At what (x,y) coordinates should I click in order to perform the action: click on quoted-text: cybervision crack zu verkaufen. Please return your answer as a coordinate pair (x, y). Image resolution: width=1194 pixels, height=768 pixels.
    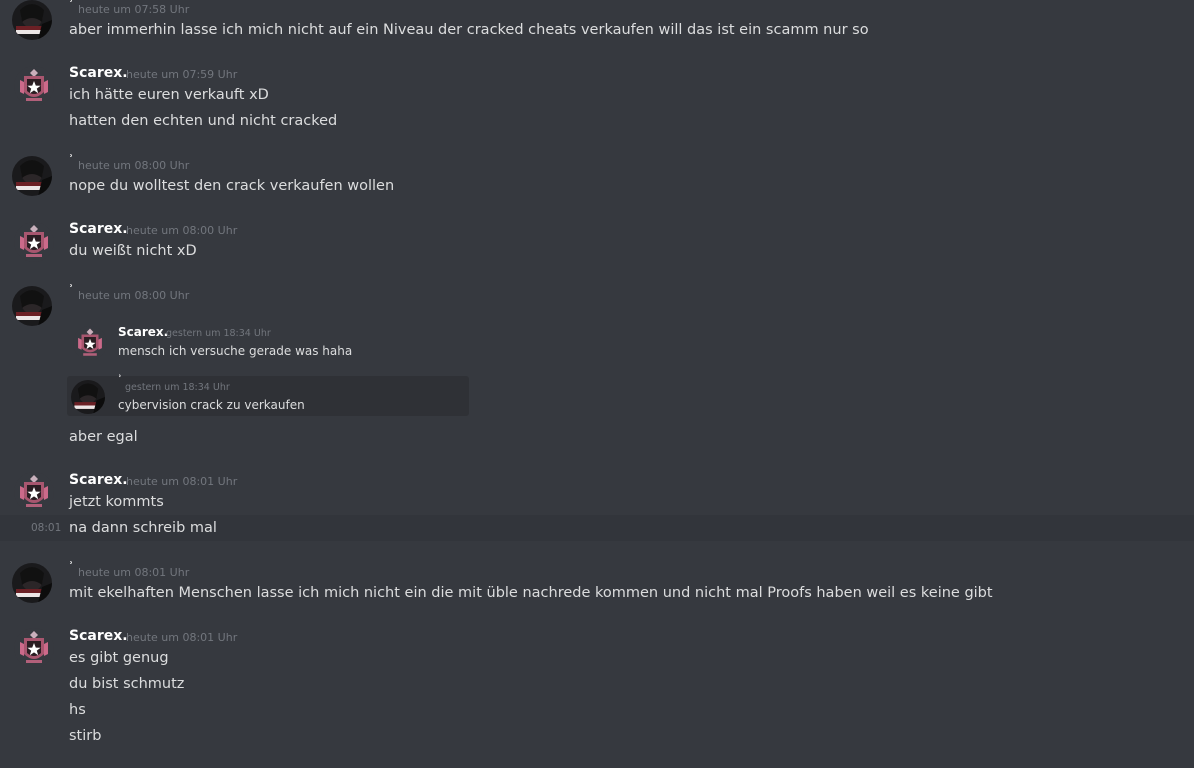
    Looking at the image, I should click on (211, 405).